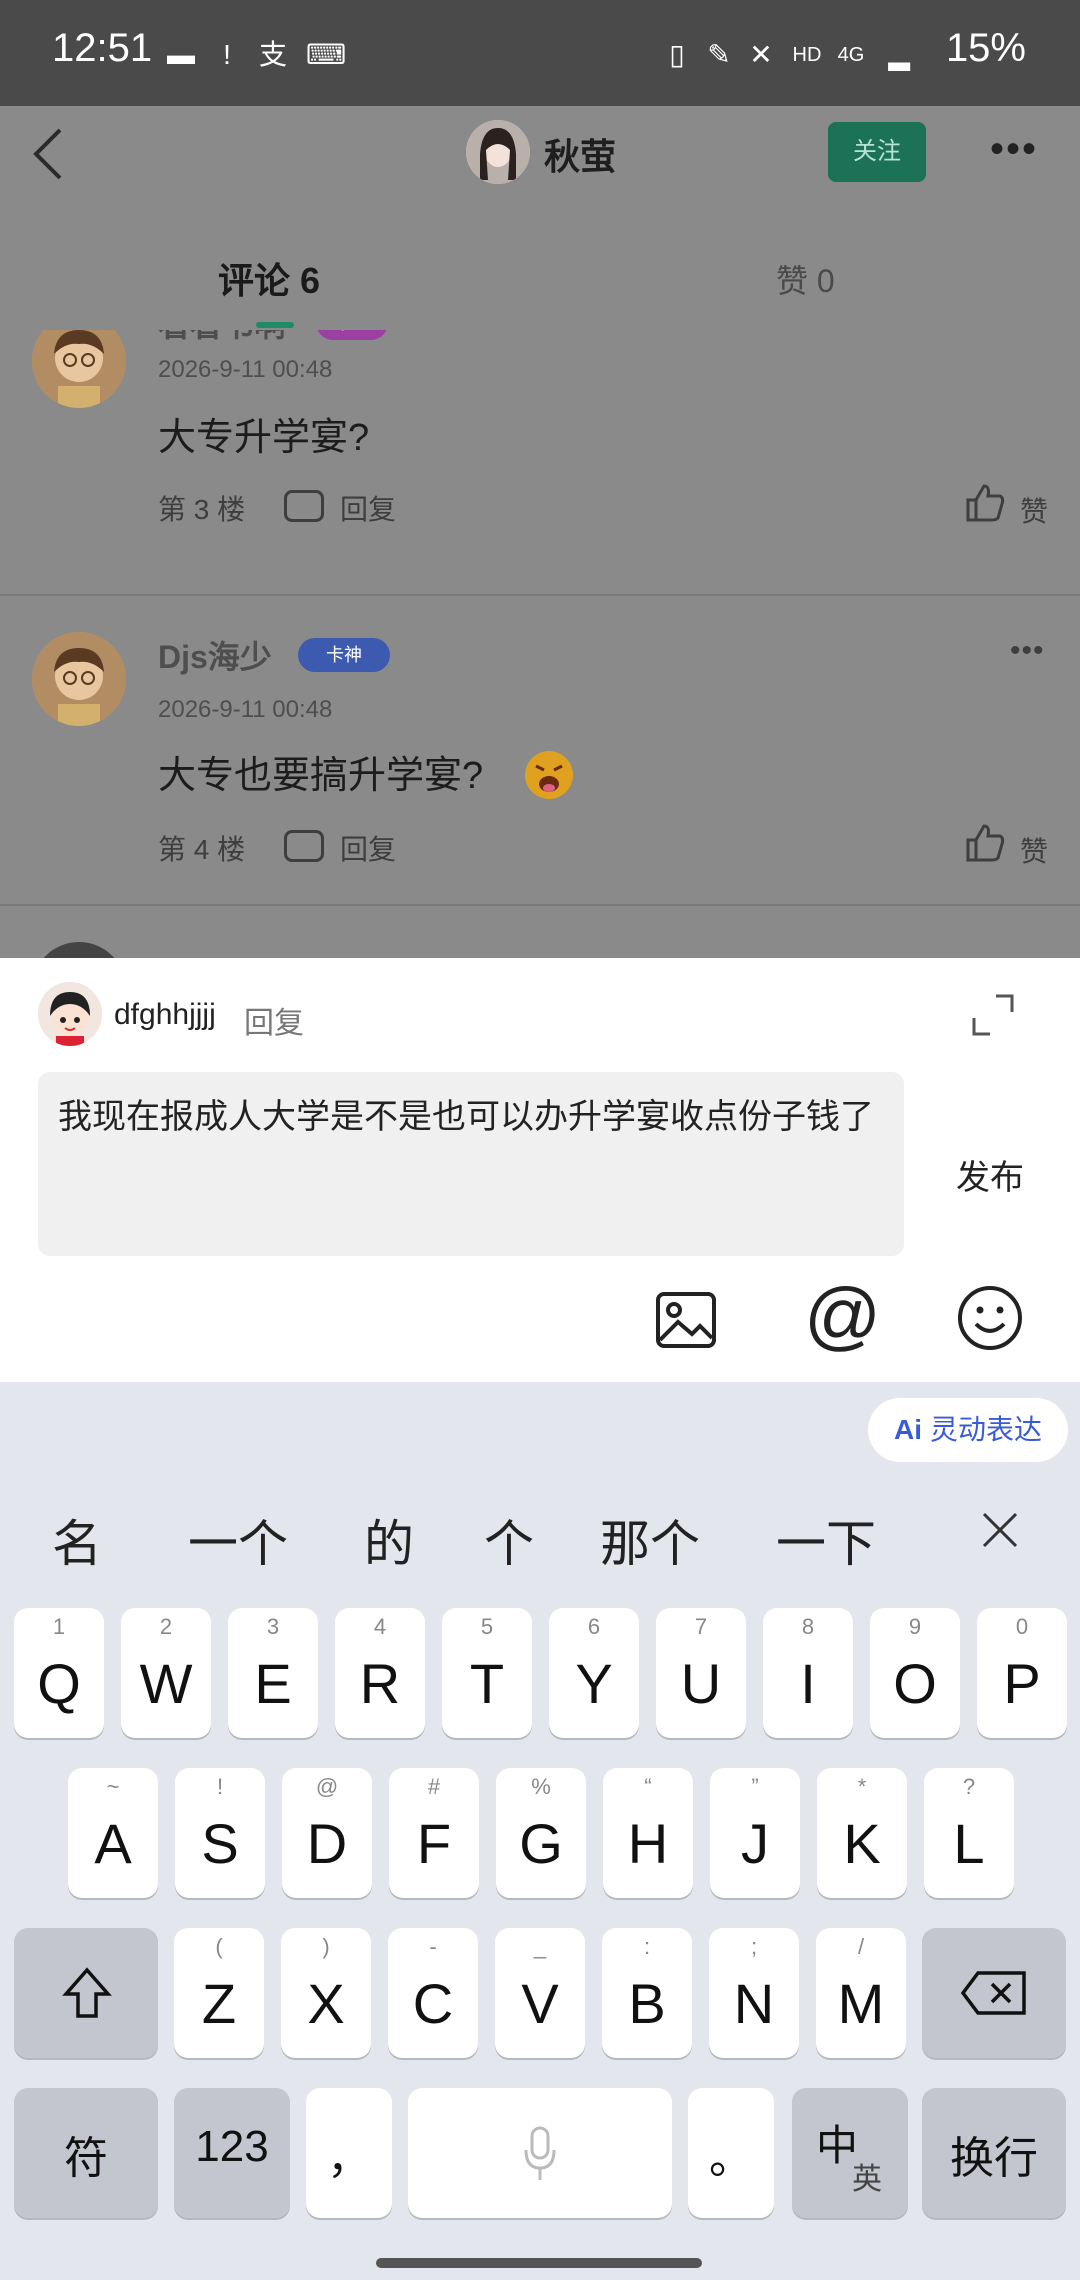  I want to click on key-label: I, so click(808, 1683).